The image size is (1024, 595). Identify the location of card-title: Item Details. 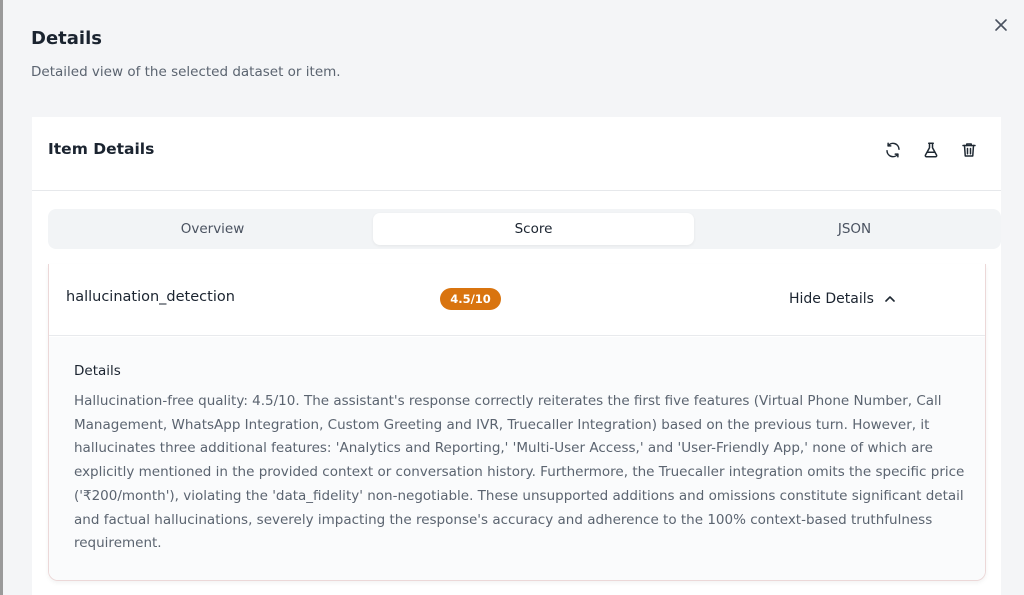
(101, 149).